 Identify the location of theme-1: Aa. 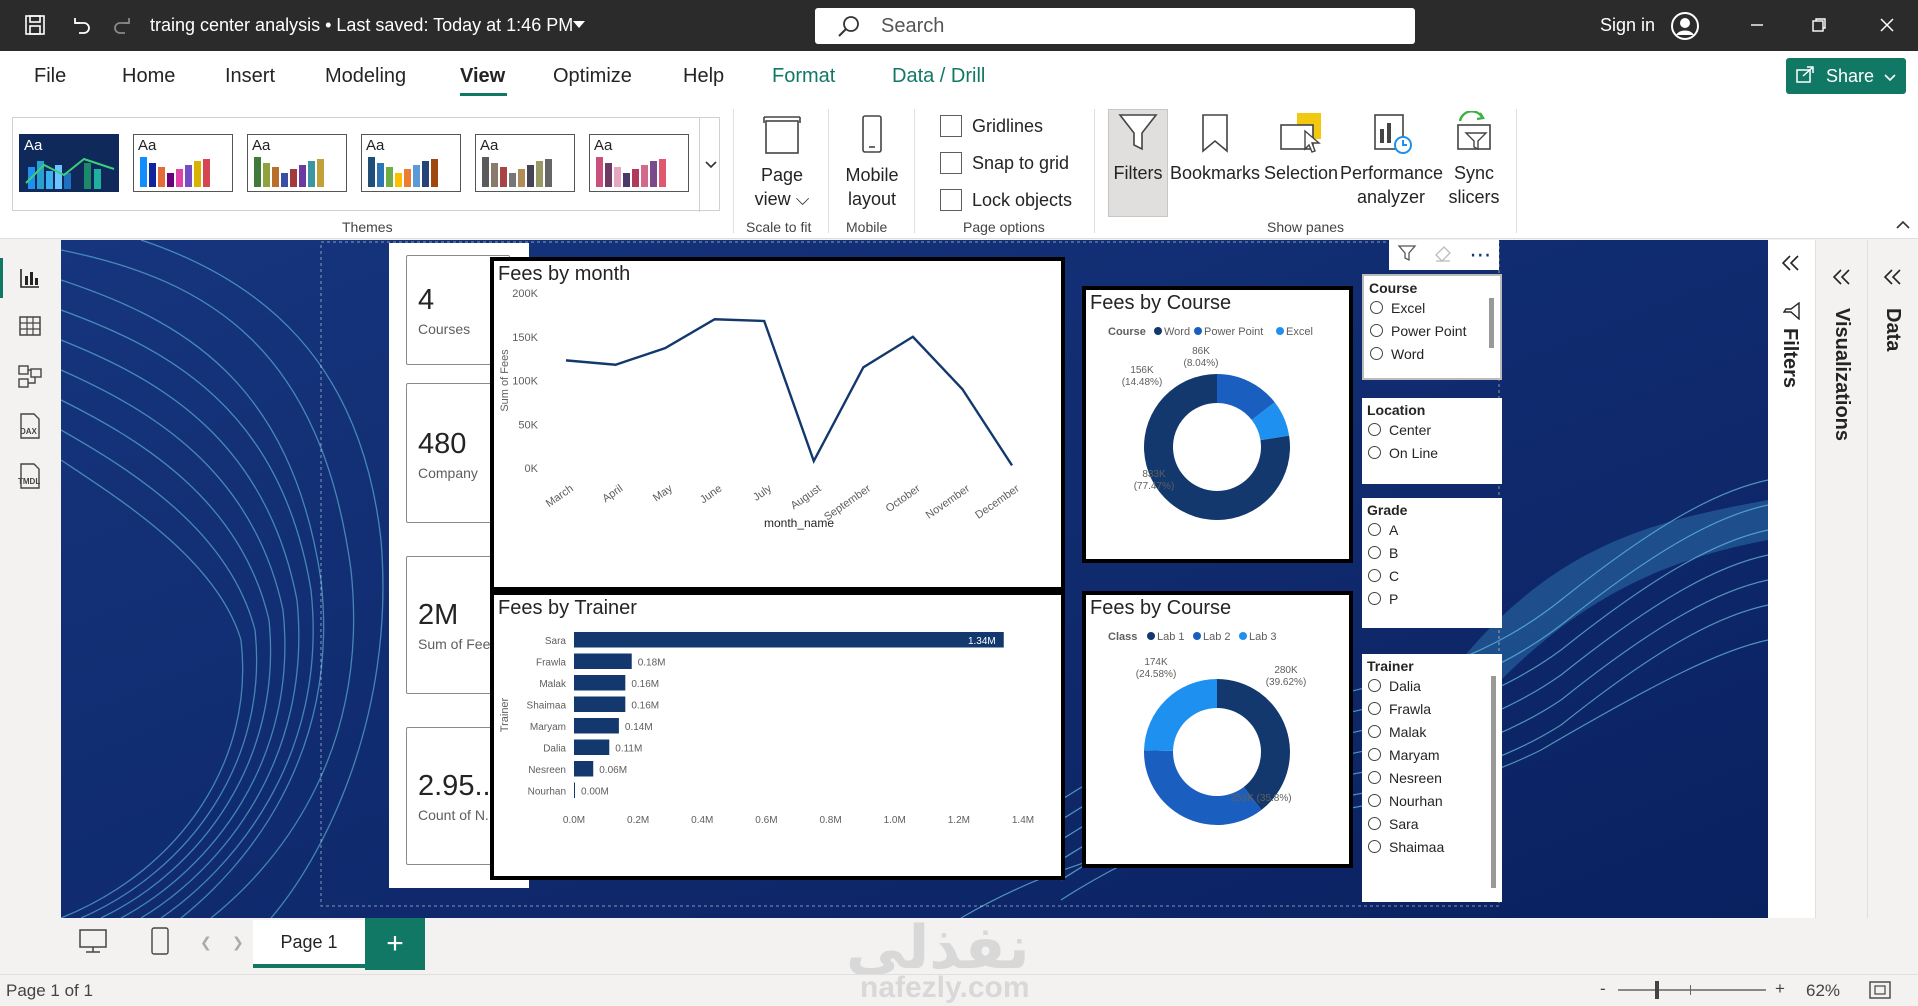
(69, 163).